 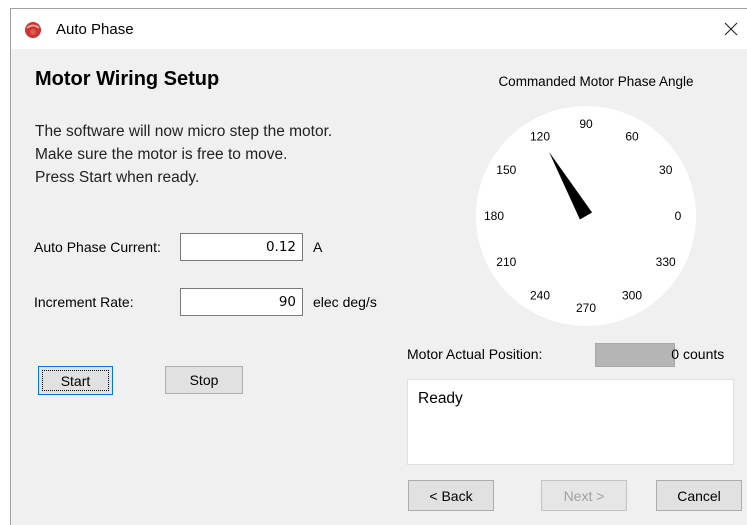 What do you see at coordinates (540, 296) in the screenshot?
I see `dial-label-240: 240` at bounding box center [540, 296].